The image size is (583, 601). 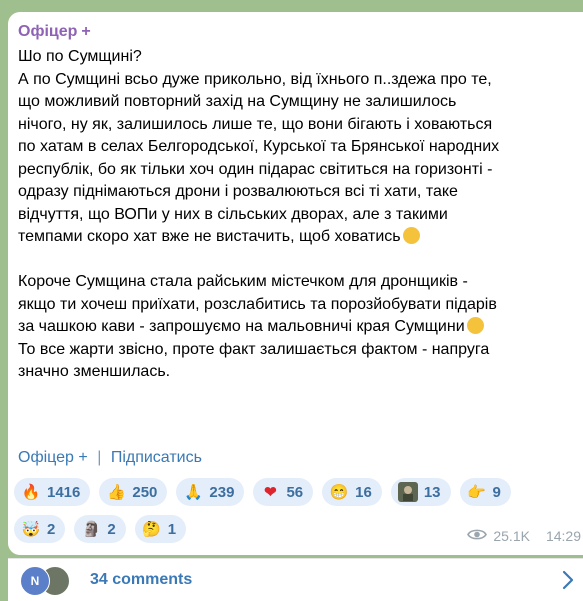 I want to click on commenter-avatars: N, so click(x=45, y=581).